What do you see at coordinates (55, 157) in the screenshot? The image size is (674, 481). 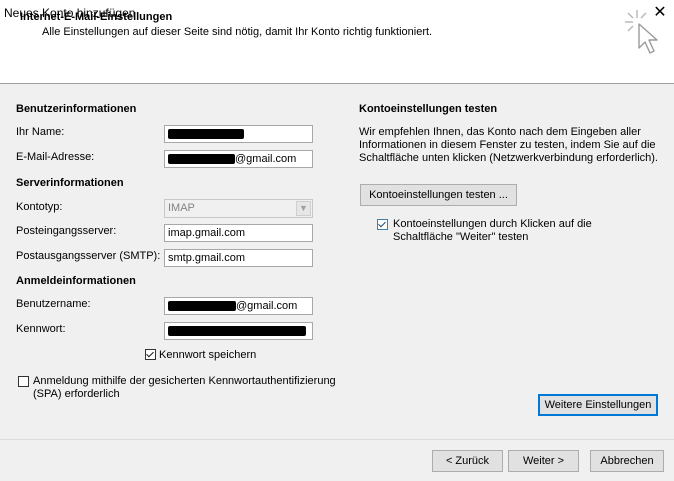 I see `email-label: E-Mail-Adresse:` at bounding box center [55, 157].